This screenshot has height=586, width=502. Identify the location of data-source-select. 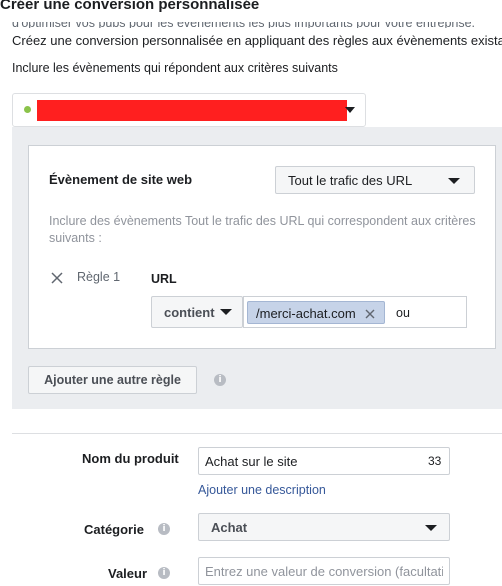
(189, 110).